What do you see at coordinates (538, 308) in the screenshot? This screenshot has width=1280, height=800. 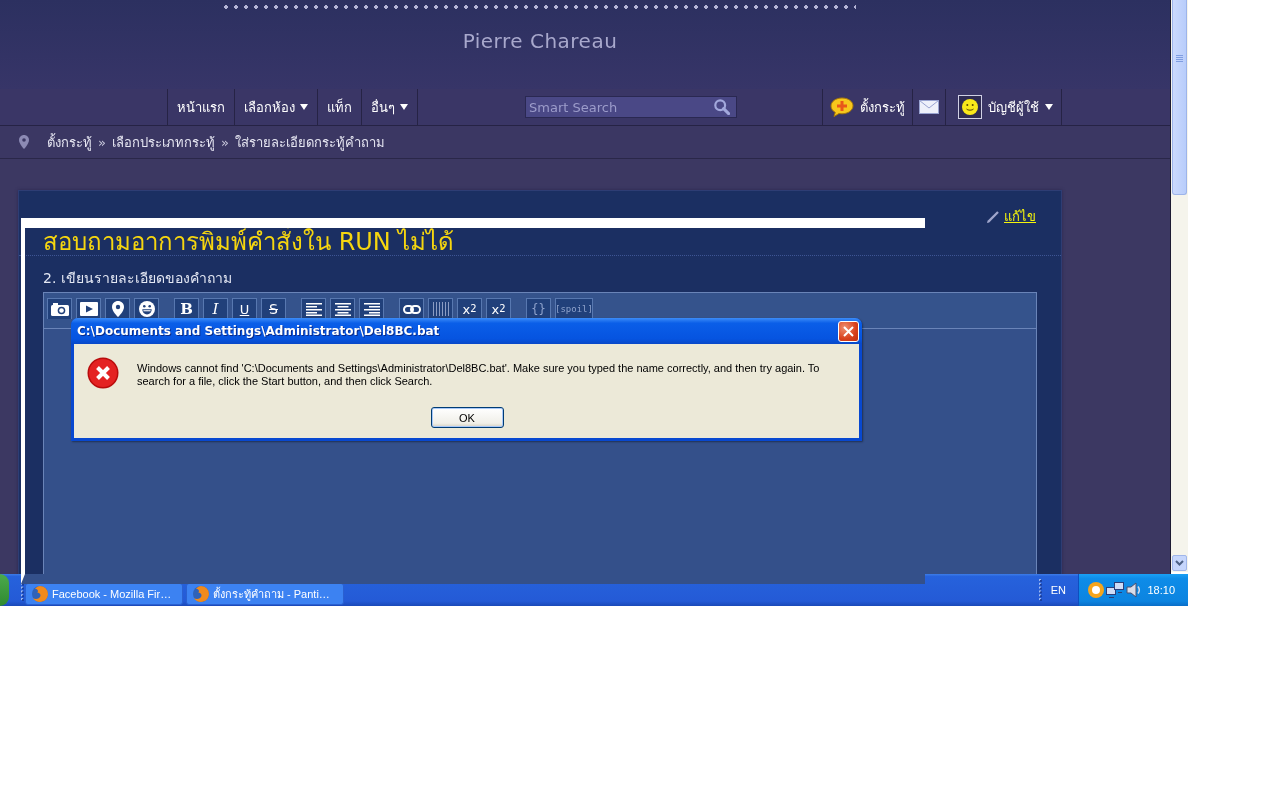 I see `code-button: {}` at bounding box center [538, 308].